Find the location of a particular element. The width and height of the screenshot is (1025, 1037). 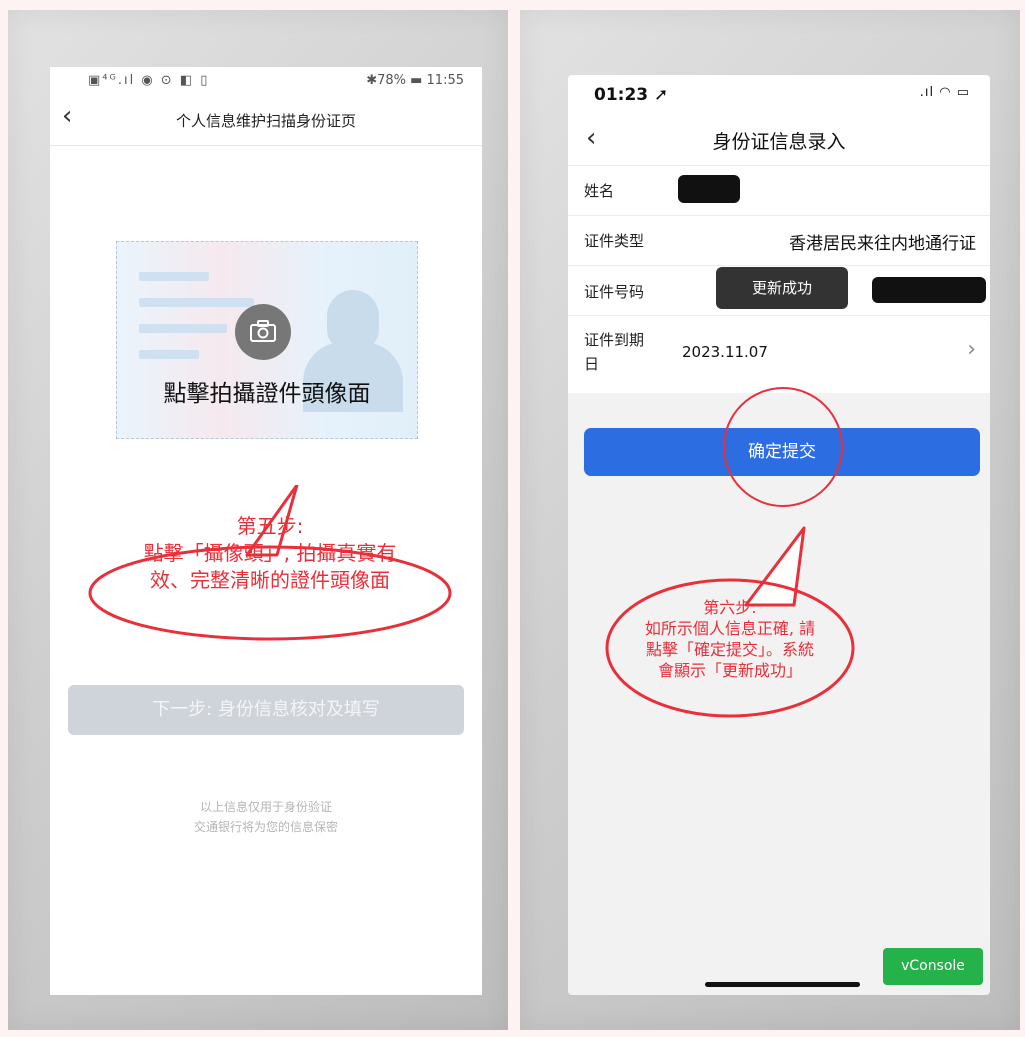

privacy-note-line: 交通银行将为您的信息保密 is located at coordinates (265, 827).